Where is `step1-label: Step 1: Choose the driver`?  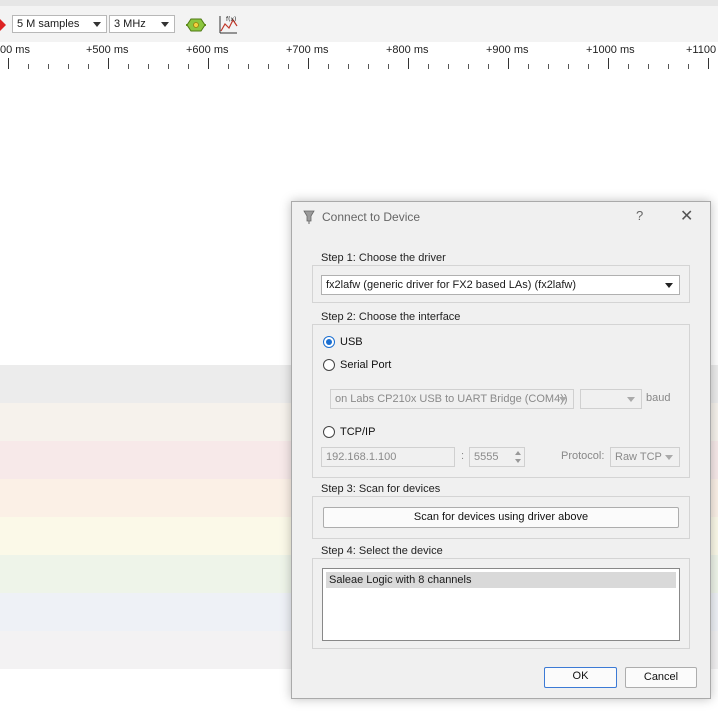
step1-label: Step 1: Choose the driver is located at coordinates (383, 258).